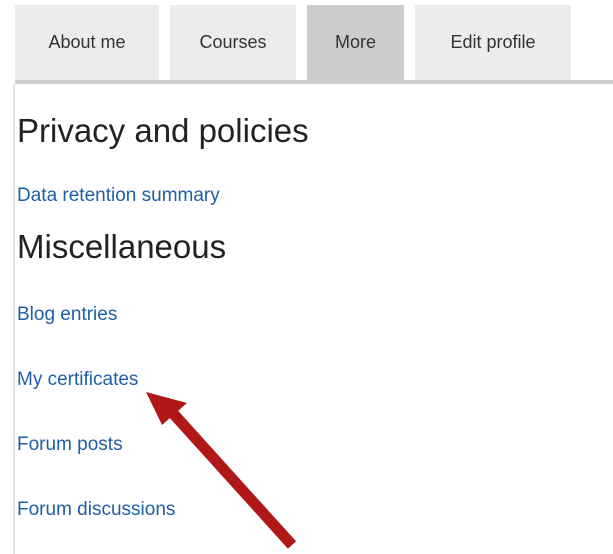  What do you see at coordinates (67, 314) in the screenshot?
I see `blog-entries-link: Blog entries` at bounding box center [67, 314].